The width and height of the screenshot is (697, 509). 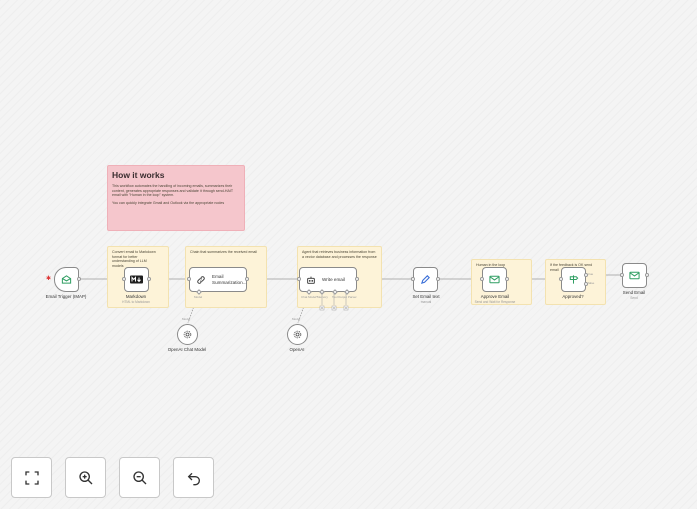 I want to click on node-set-email-text, so click(x=425, y=279).